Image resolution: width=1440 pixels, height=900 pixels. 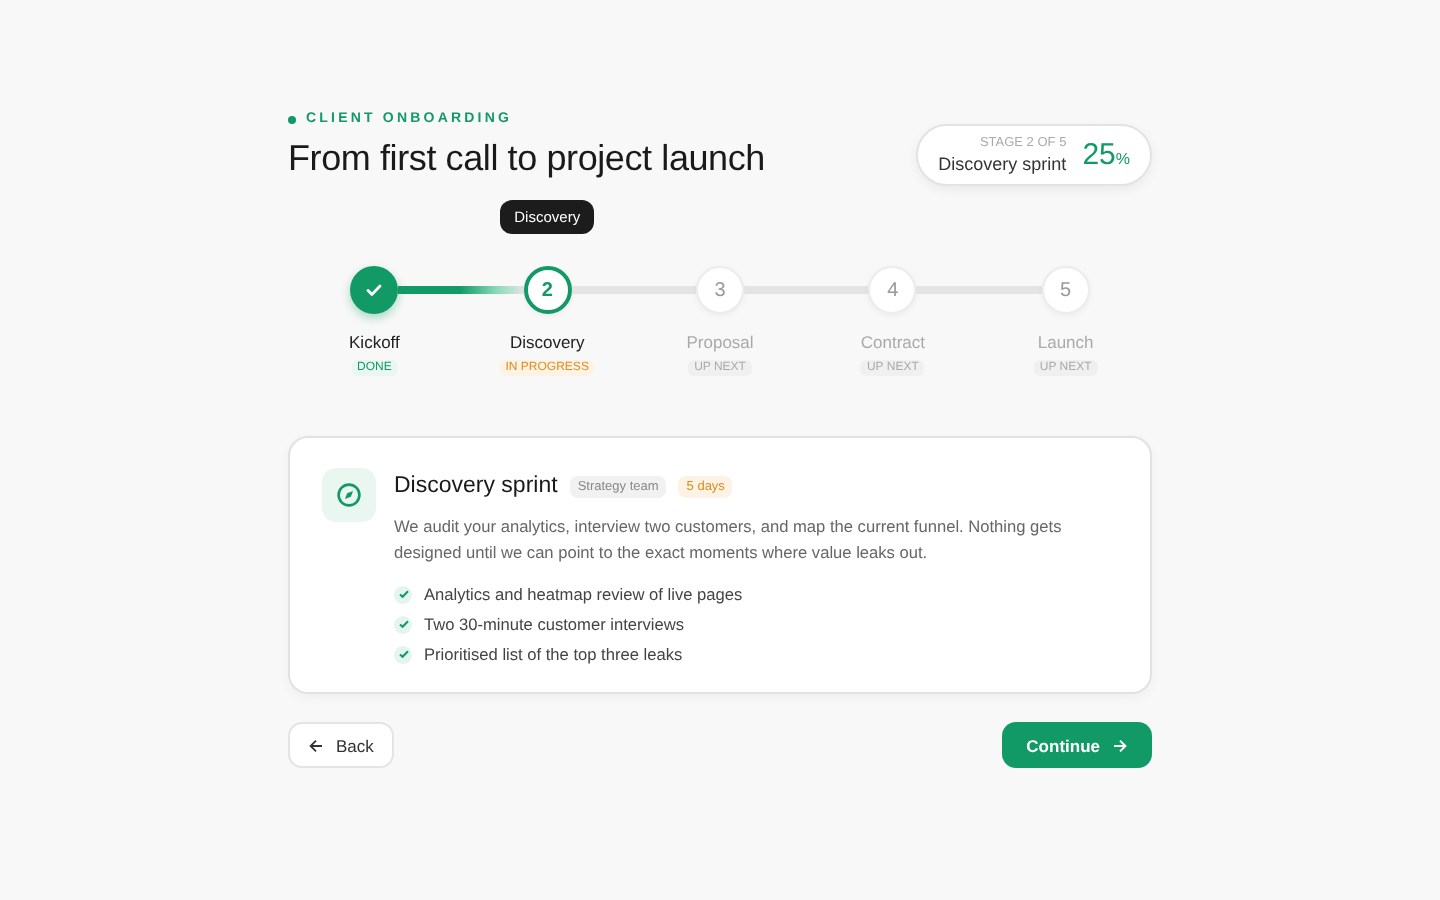 What do you see at coordinates (1077, 745) in the screenshot?
I see `continue-button: Continue` at bounding box center [1077, 745].